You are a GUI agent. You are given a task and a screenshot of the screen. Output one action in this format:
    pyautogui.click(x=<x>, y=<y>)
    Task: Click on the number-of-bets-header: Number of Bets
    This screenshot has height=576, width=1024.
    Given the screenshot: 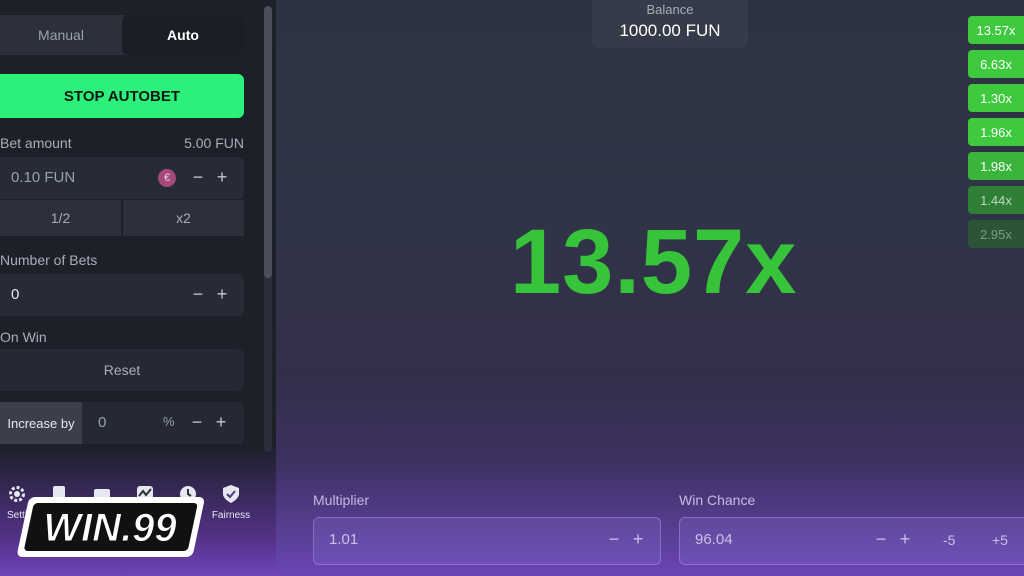 What is the action you would take?
    pyautogui.click(x=122, y=260)
    